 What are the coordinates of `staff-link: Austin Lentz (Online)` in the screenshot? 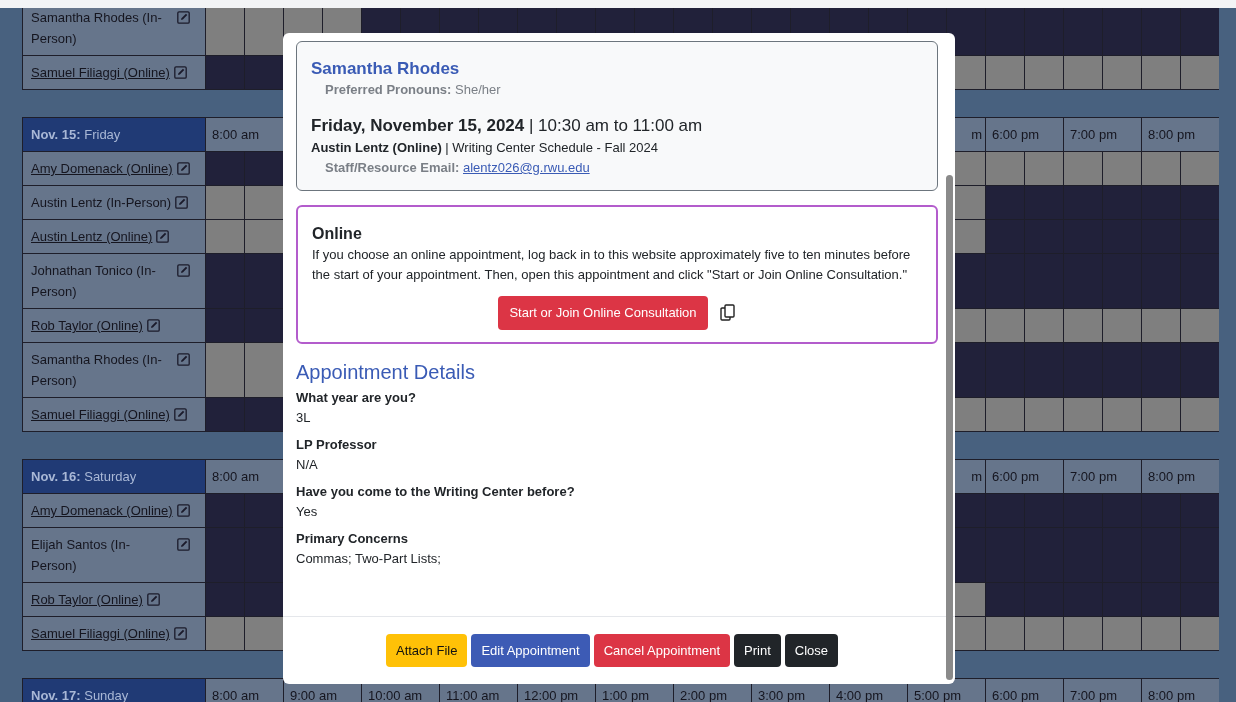 It's located at (92, 236).